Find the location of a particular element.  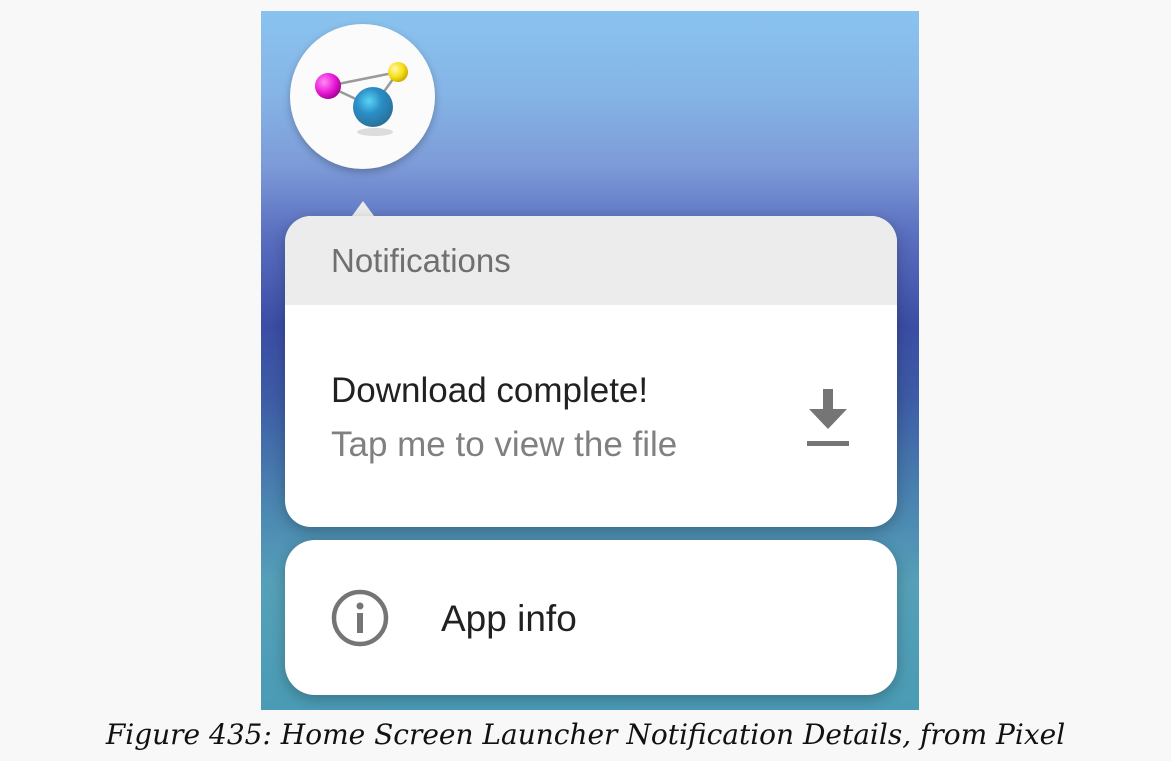

molecule-app-icon is located at coordinates (361, 99).